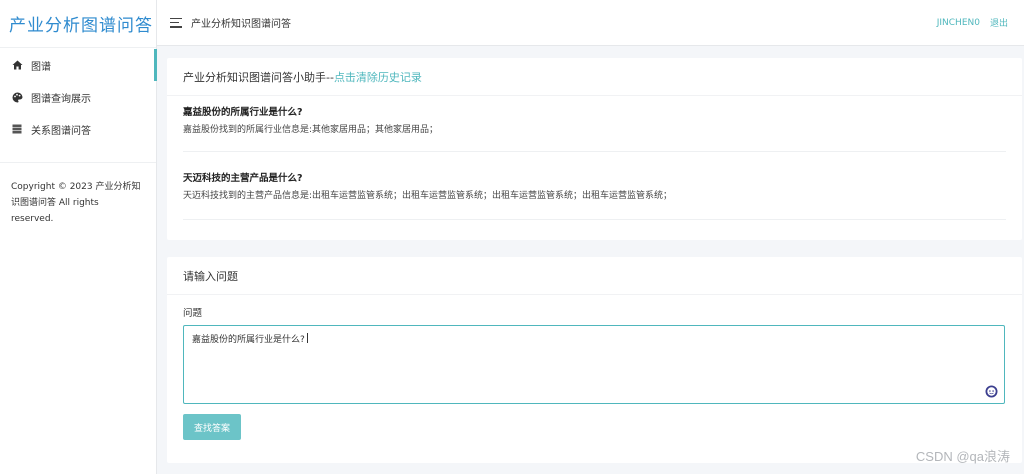  Describe the element at coordinates (594, 364) in the screenshot. I see `question-input: 嘉益股份的所属行业是什么?` at that location.